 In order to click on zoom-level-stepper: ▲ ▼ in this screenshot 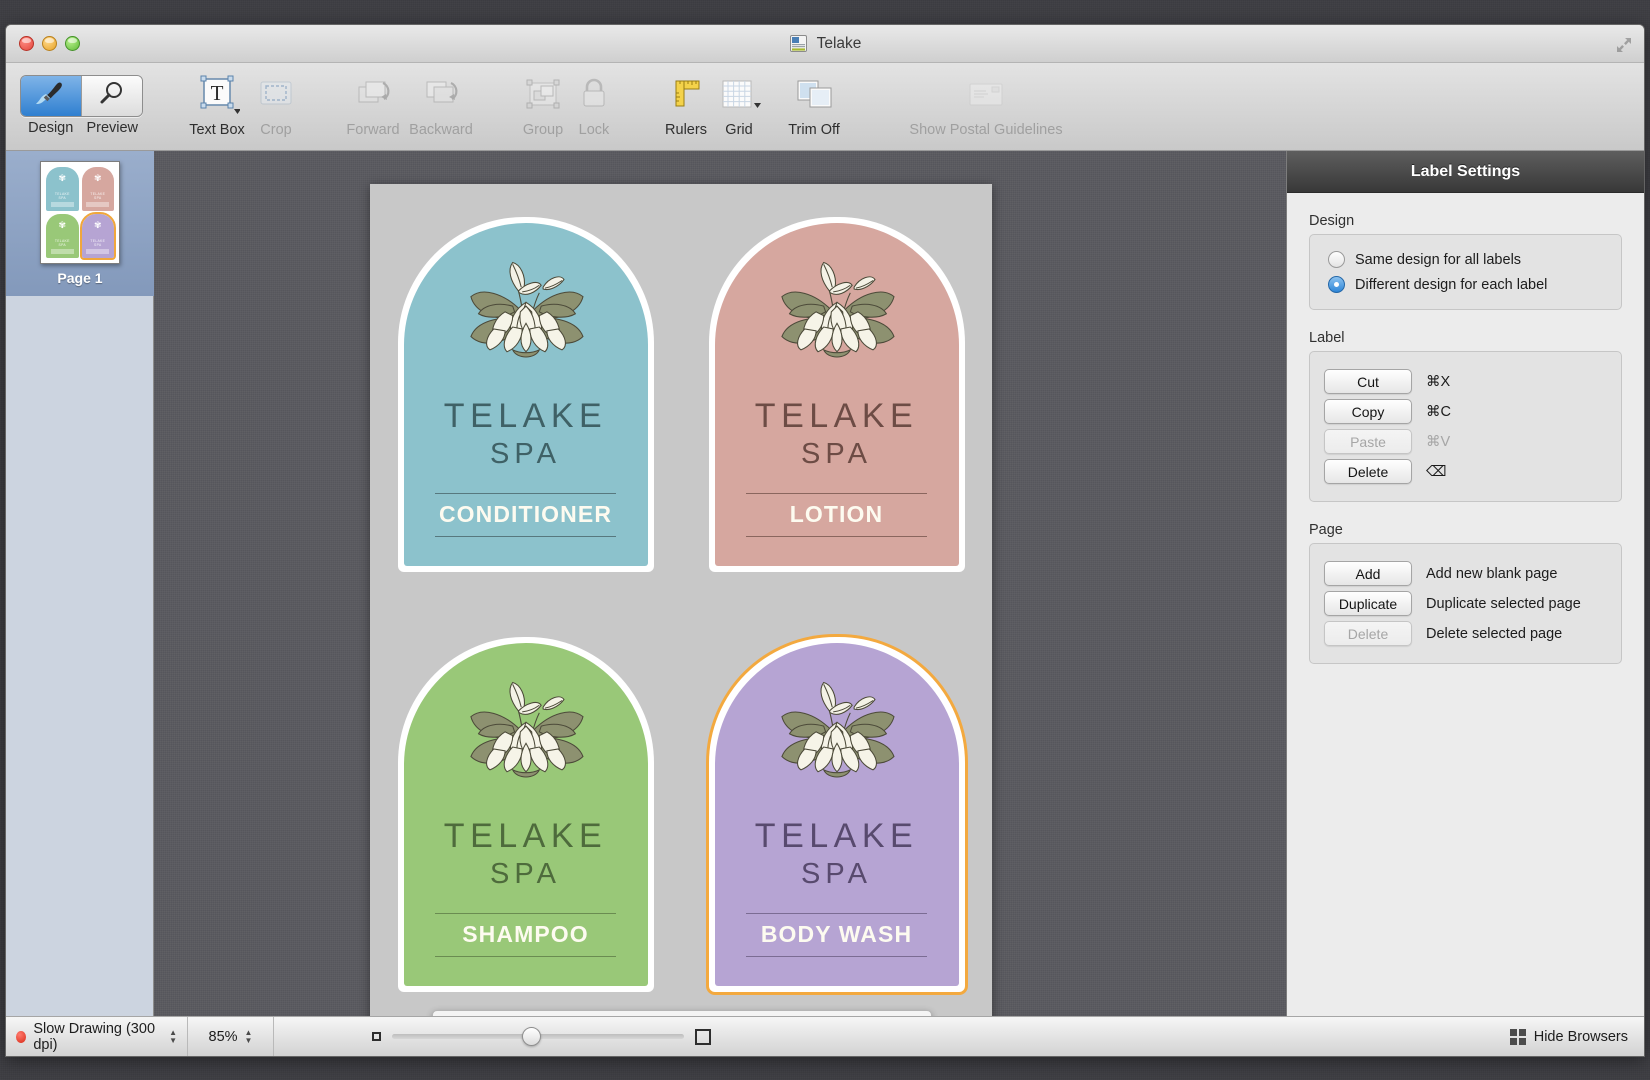, I will do `click(249, 1036)`.